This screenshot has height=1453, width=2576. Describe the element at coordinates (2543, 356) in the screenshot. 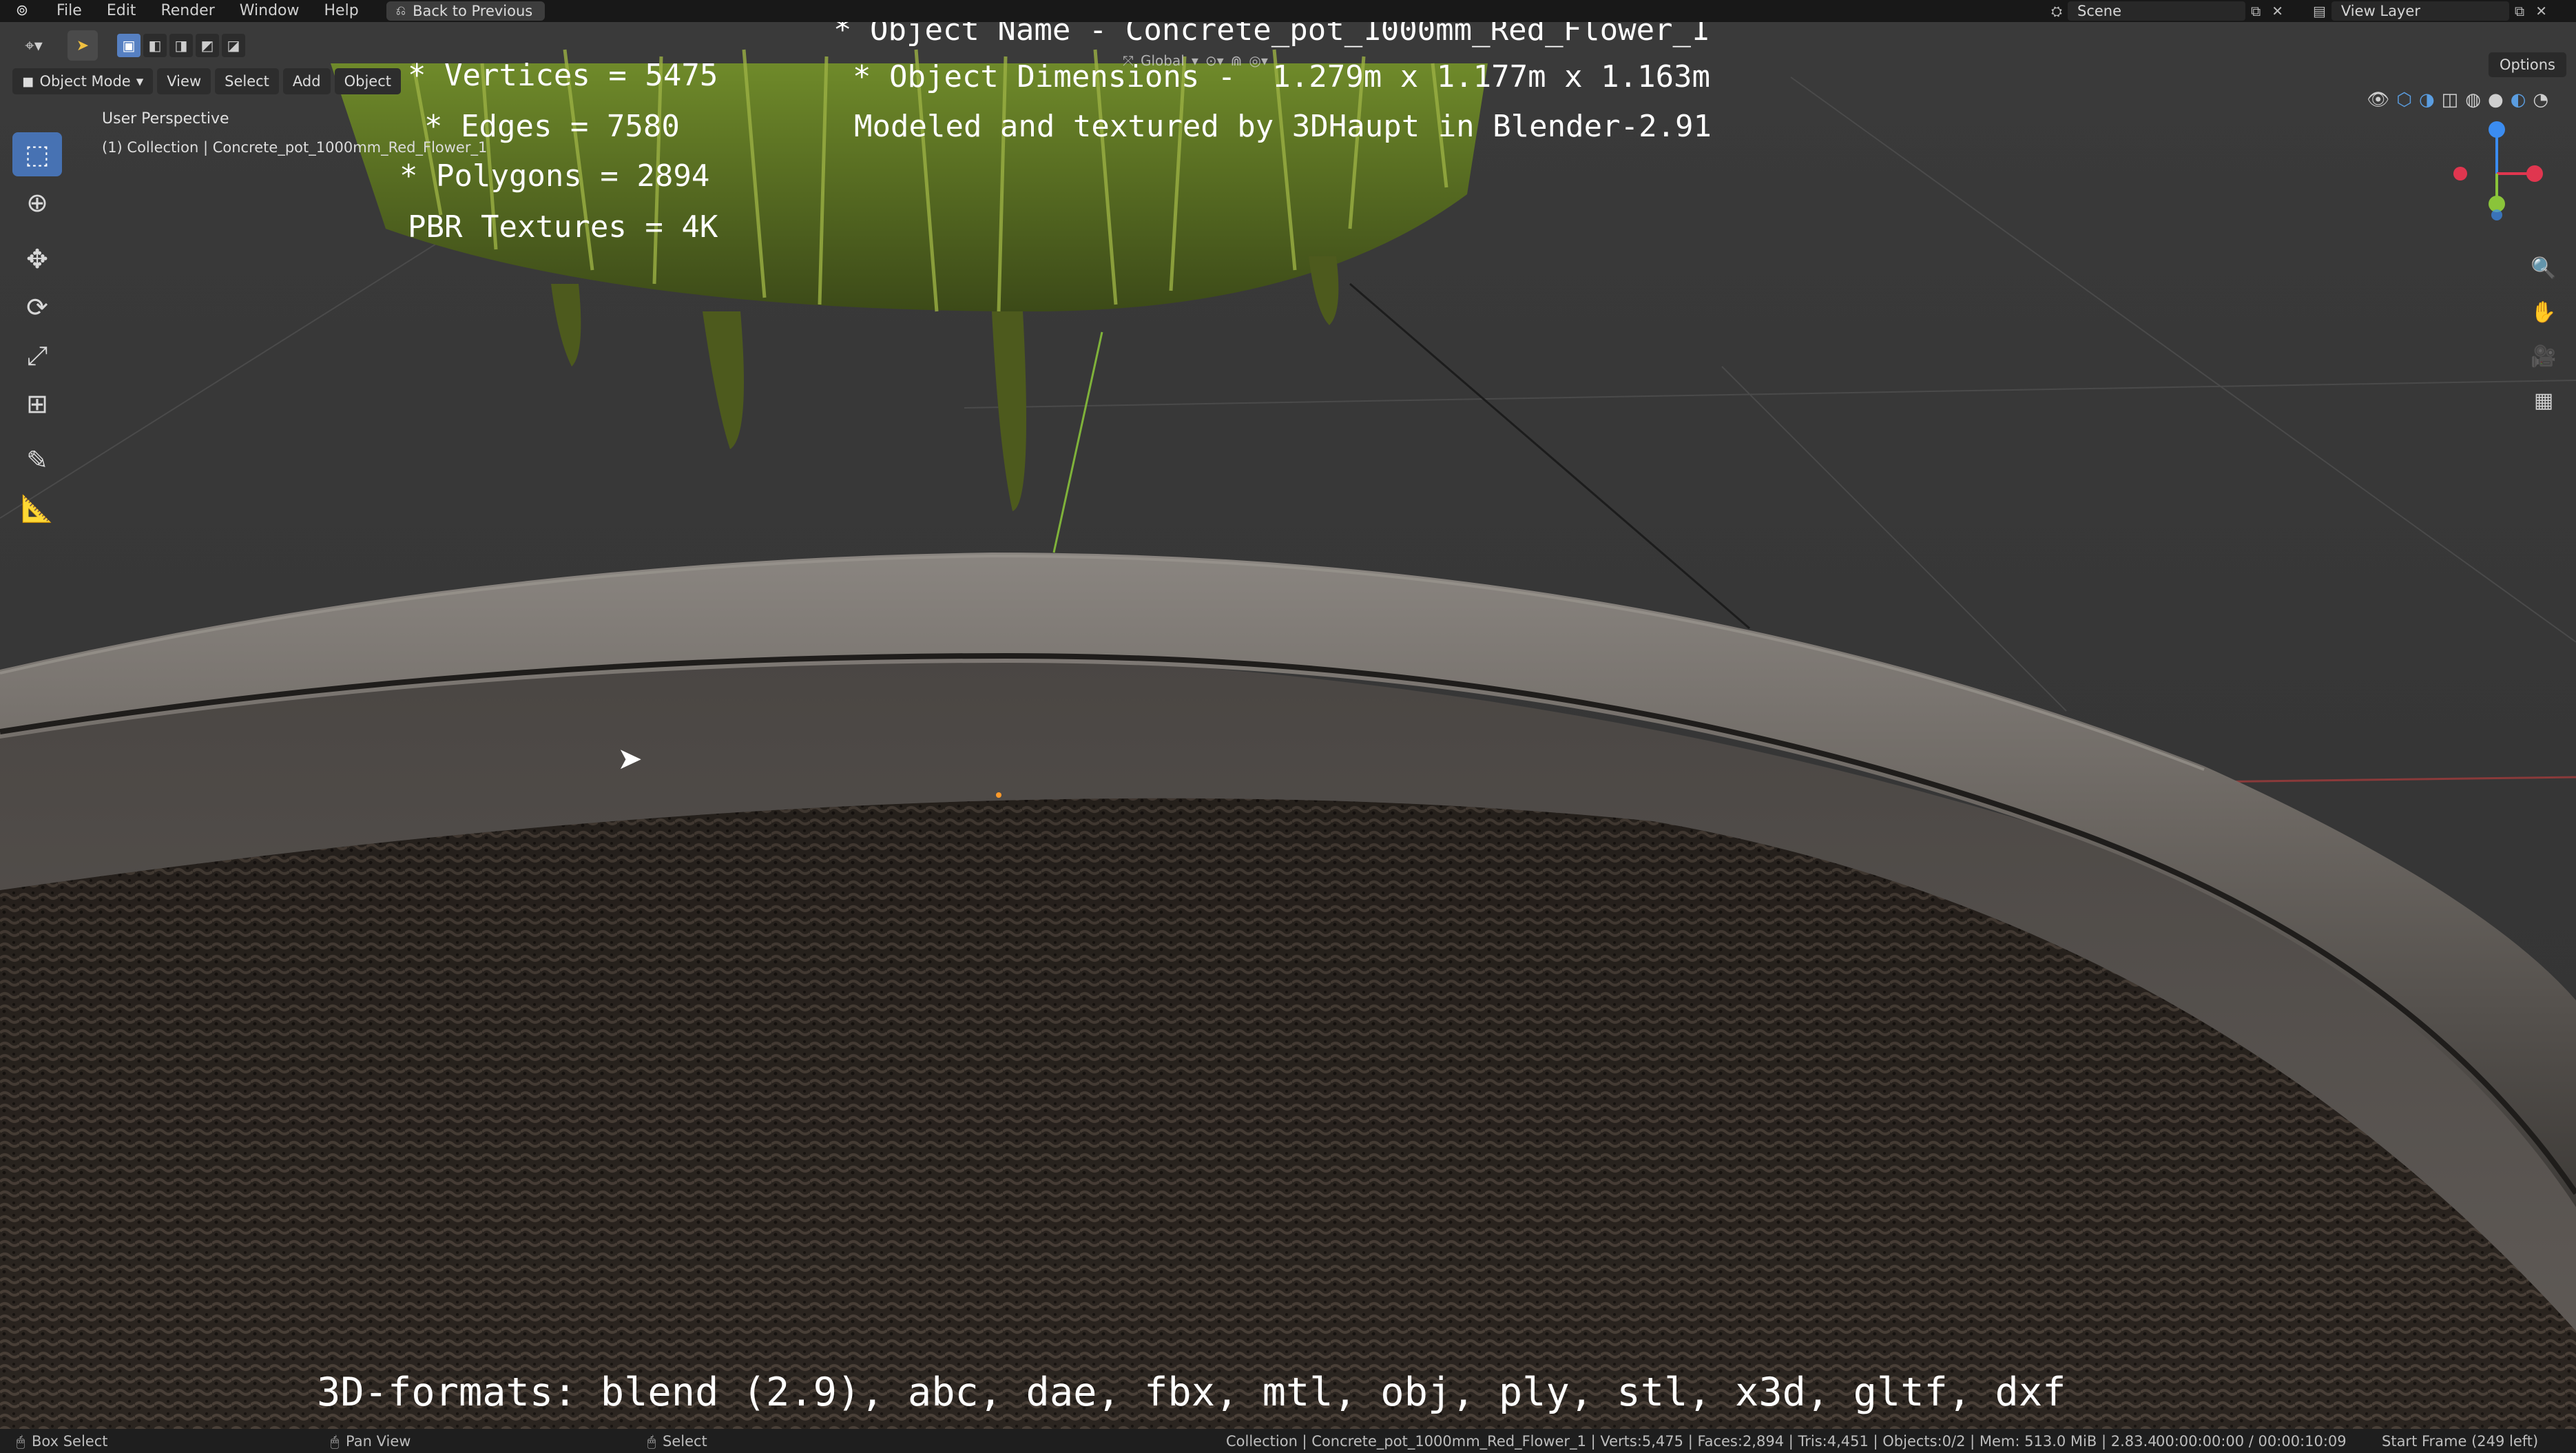

I see `camera-icon: 🎥` at that location.